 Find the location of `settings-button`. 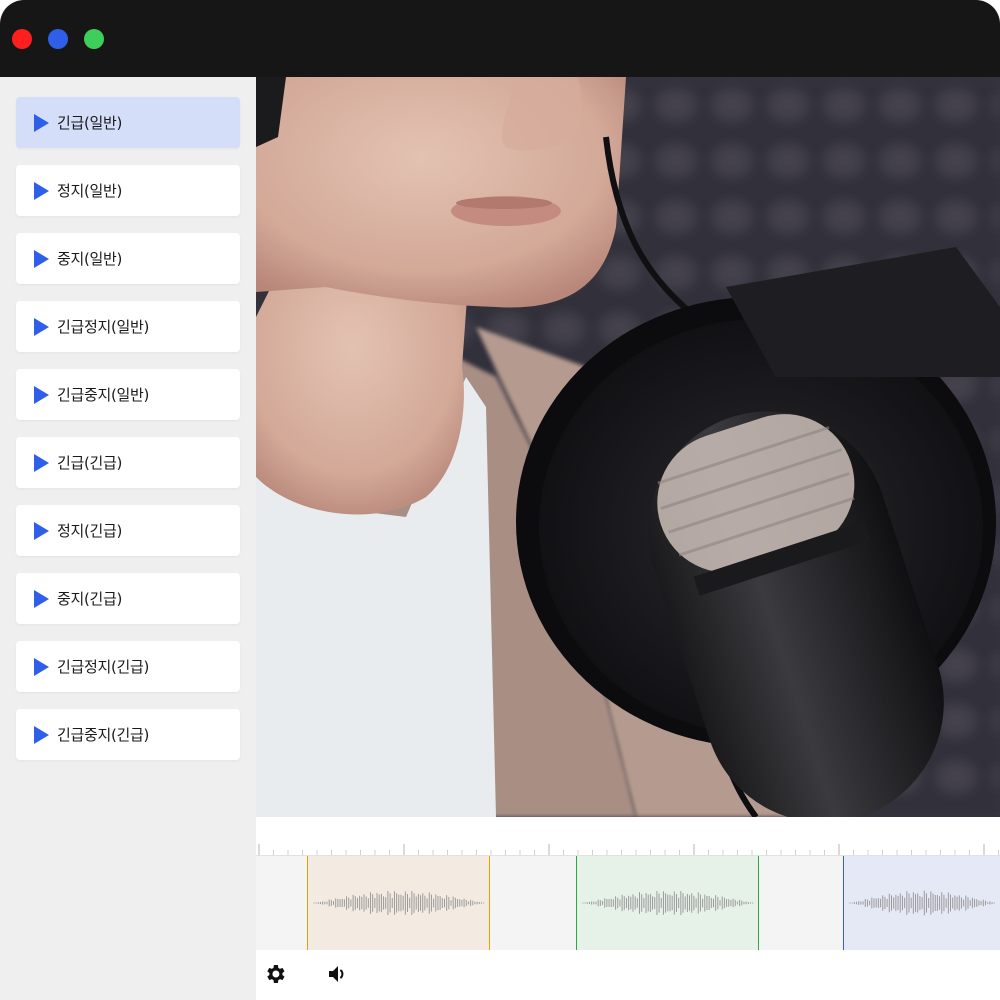

settings-button is located at coordinates (275, 974).